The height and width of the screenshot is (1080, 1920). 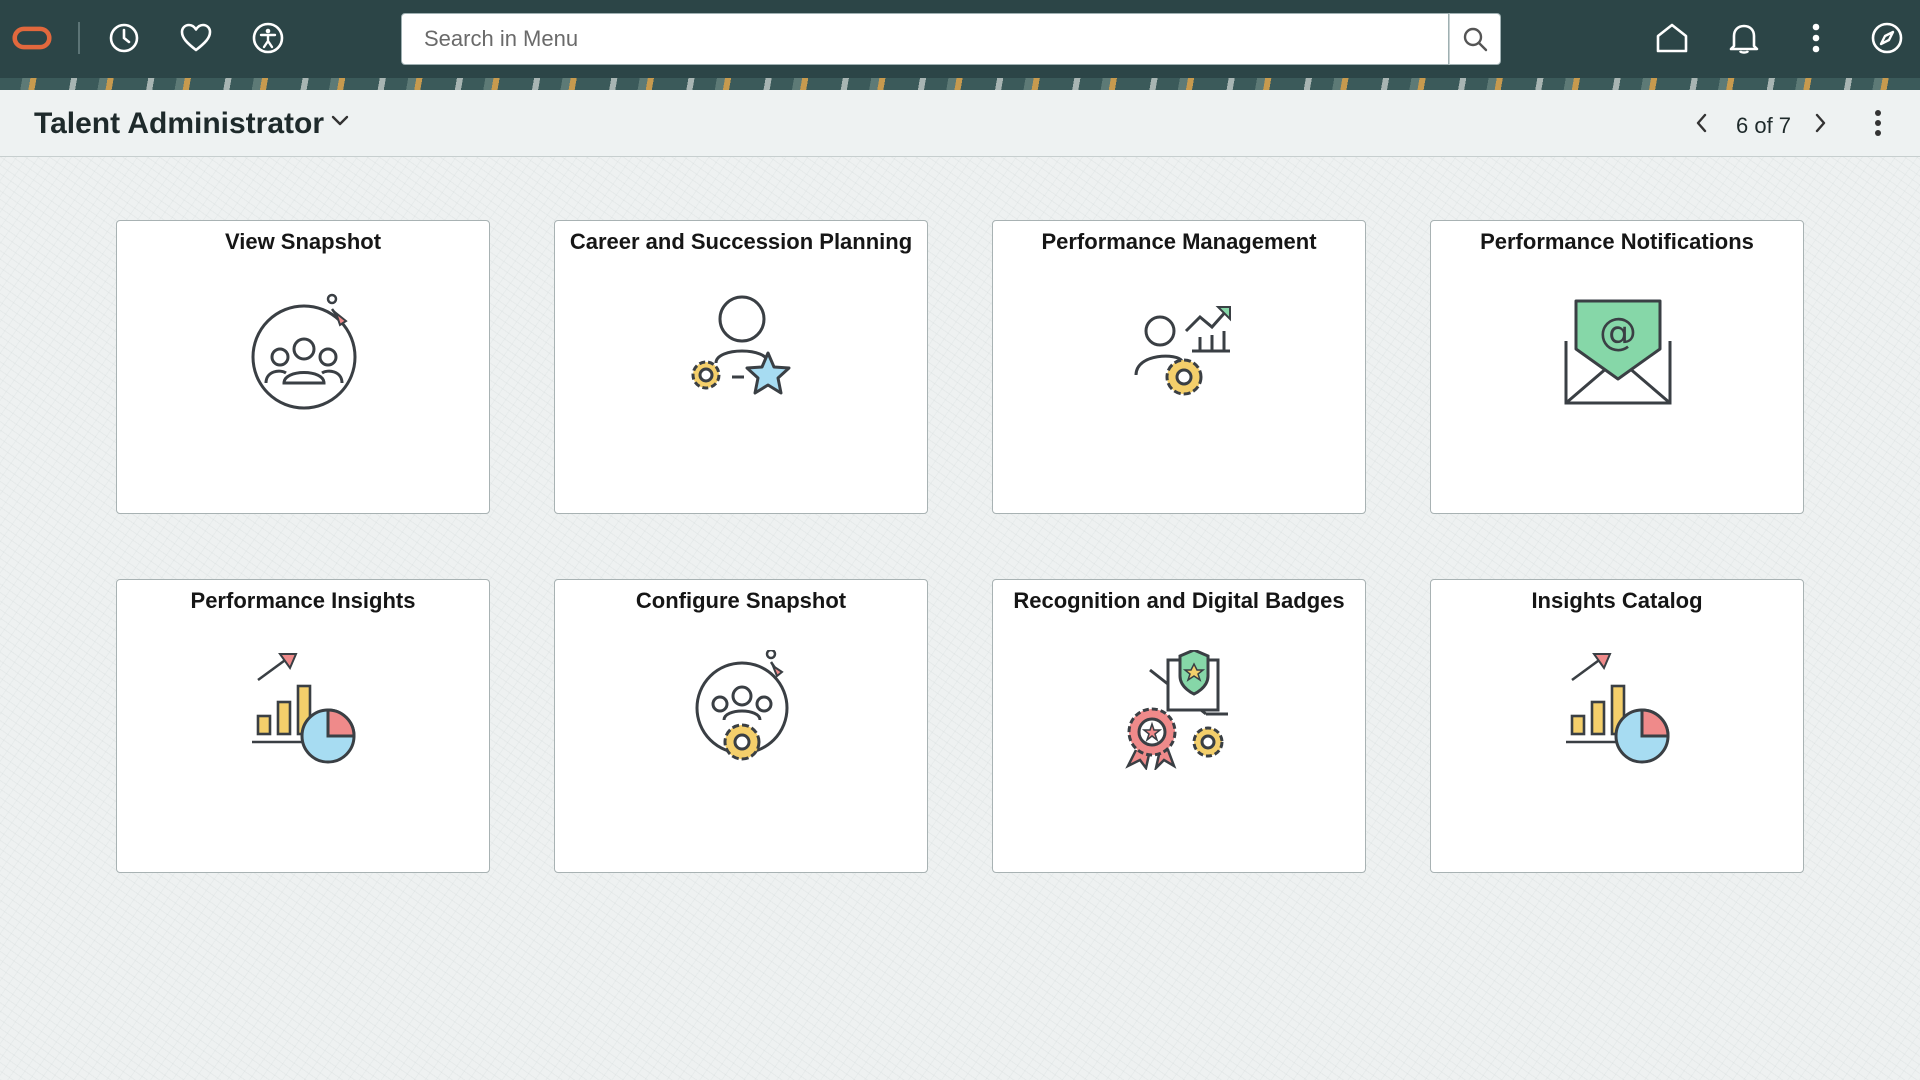 What do you see at coordinates (1617, 241) in the screenshot?
I see `tile-title: Performance Notifications` at bounding box center [1617, 241].